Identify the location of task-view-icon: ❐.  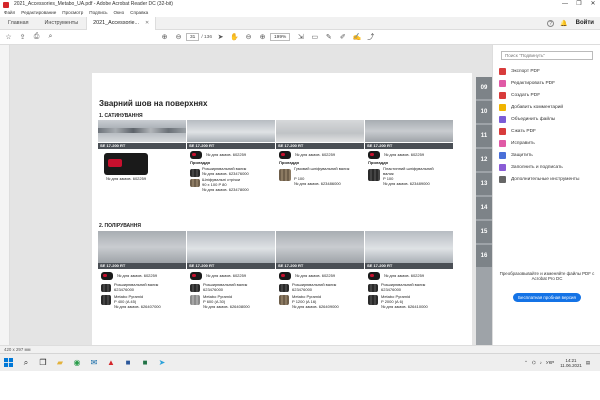
(43, 363).